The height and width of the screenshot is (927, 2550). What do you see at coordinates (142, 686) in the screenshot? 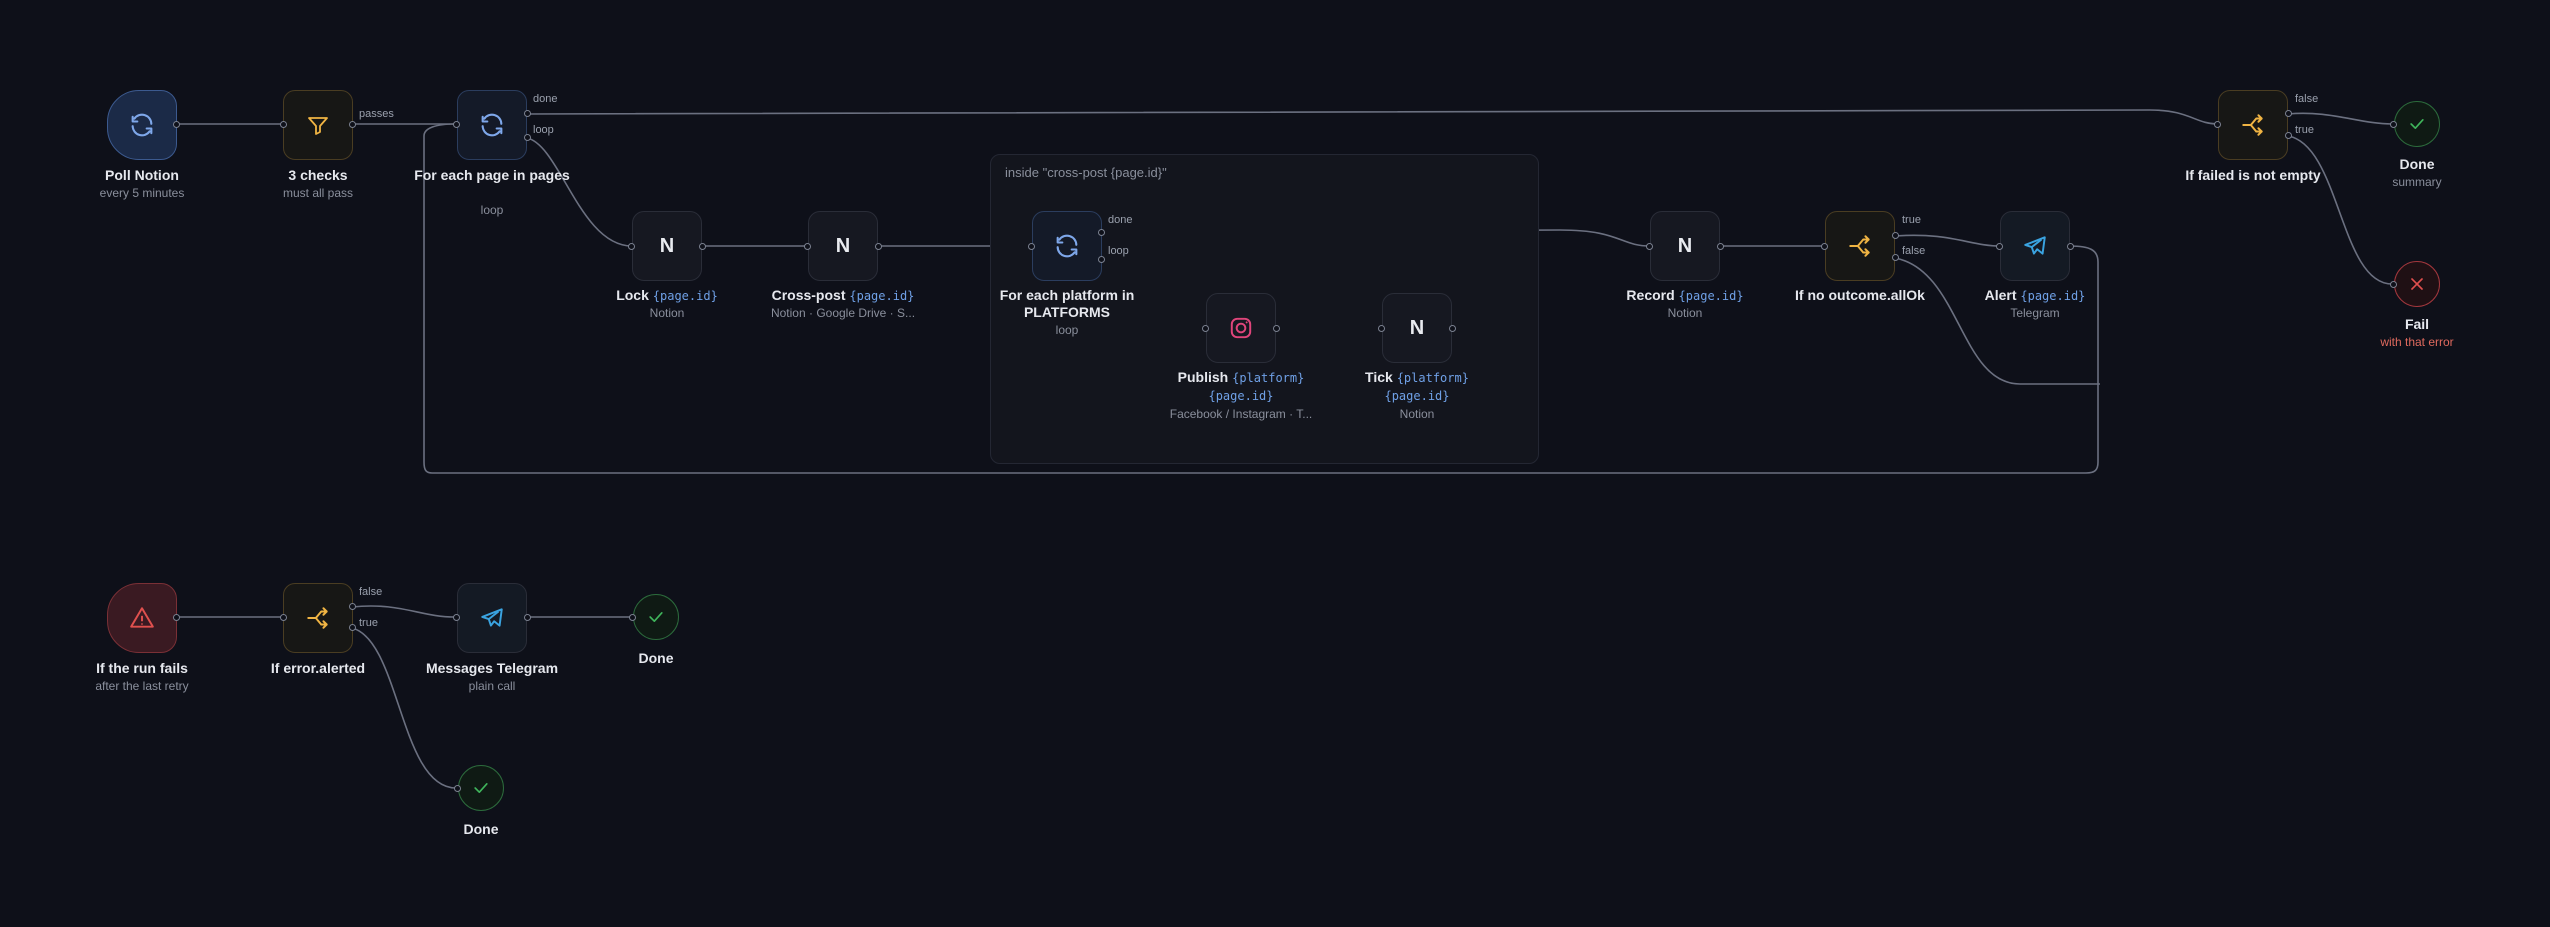
I see `run-fails-sub: after the last retry` at bounding box center [142, 686].